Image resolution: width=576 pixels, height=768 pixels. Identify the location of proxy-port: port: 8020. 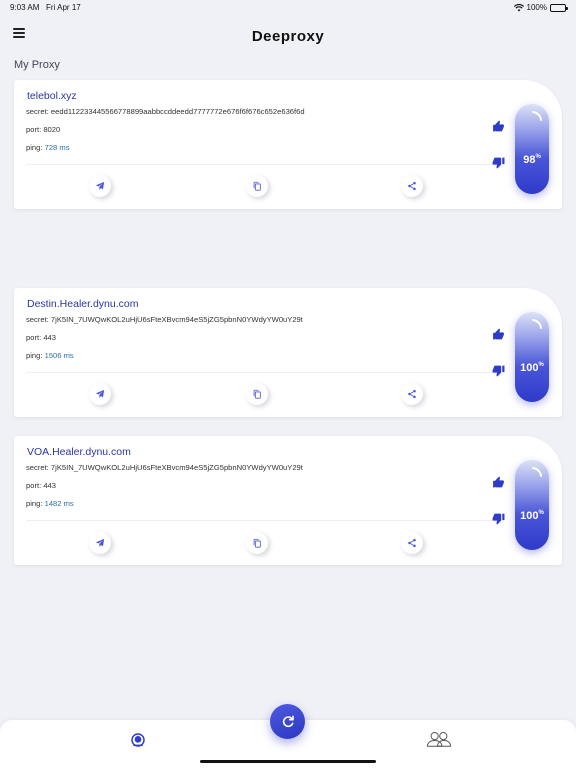
(43, 129).